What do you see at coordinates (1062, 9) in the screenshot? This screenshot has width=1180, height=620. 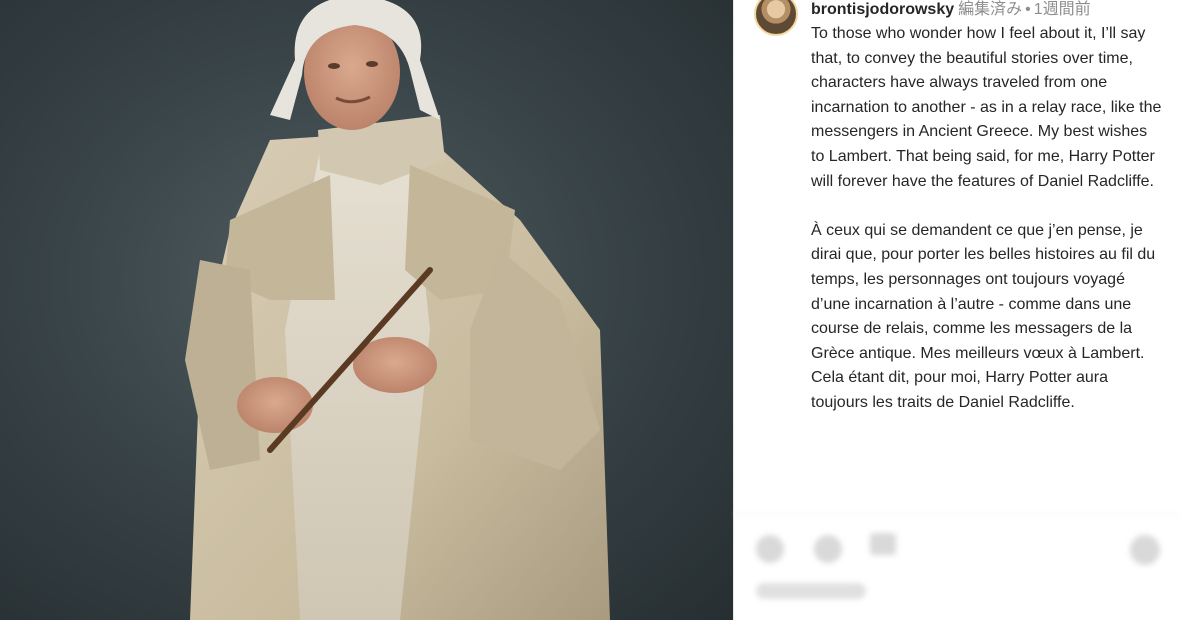 I see `post-timestamp: 1週間前` at bounding box center [1062, 9].